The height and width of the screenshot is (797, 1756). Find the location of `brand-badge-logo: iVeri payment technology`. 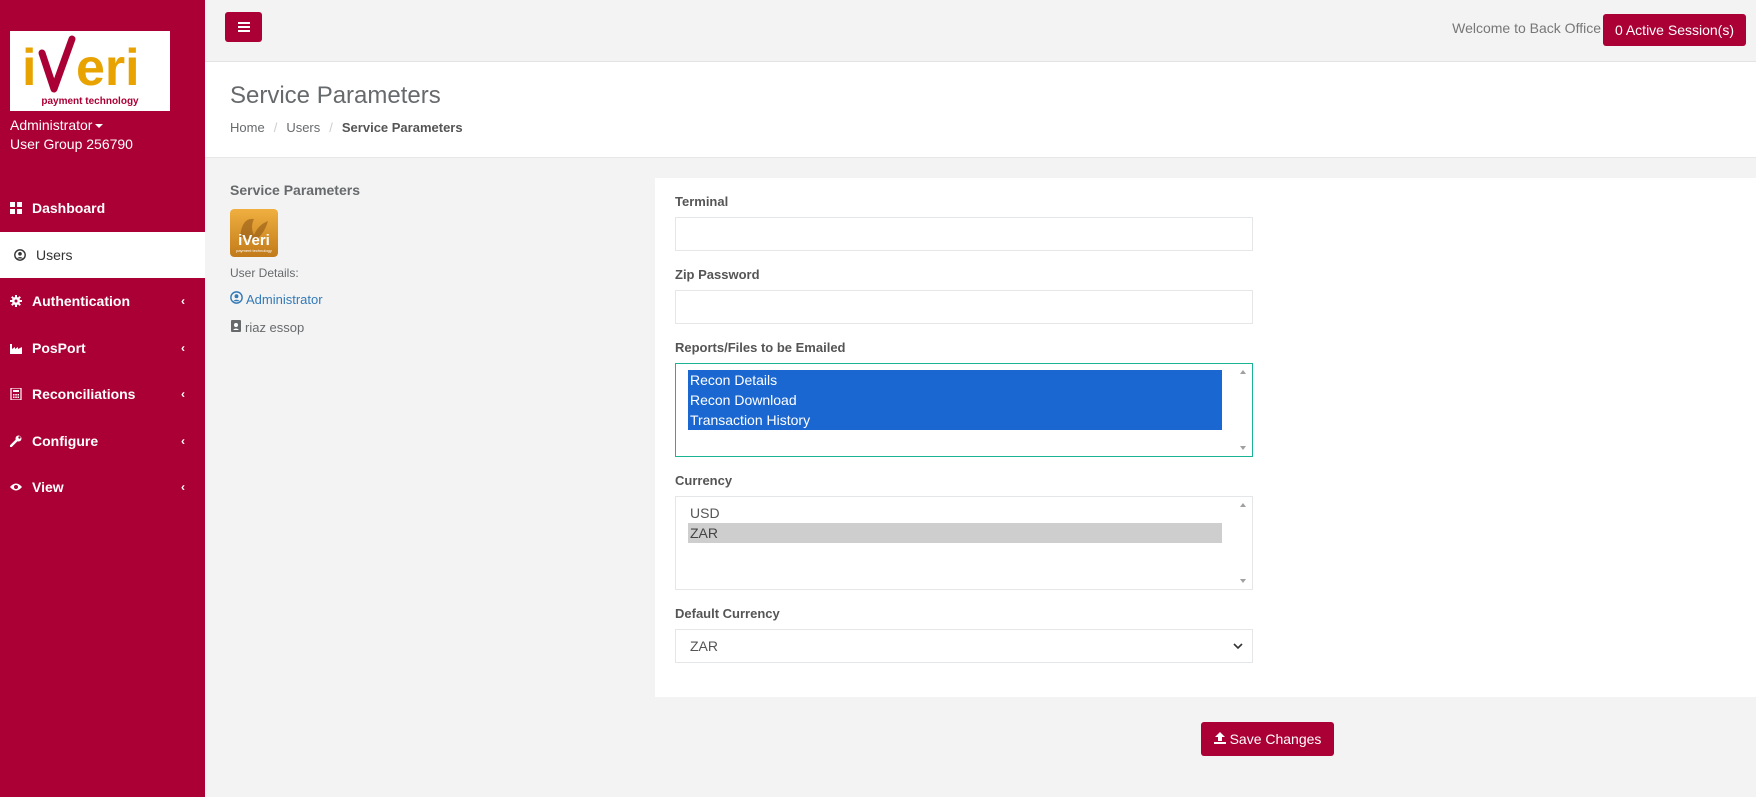

brand-badge-logo: iVeri payment technology is located at coordinates (254, 233).